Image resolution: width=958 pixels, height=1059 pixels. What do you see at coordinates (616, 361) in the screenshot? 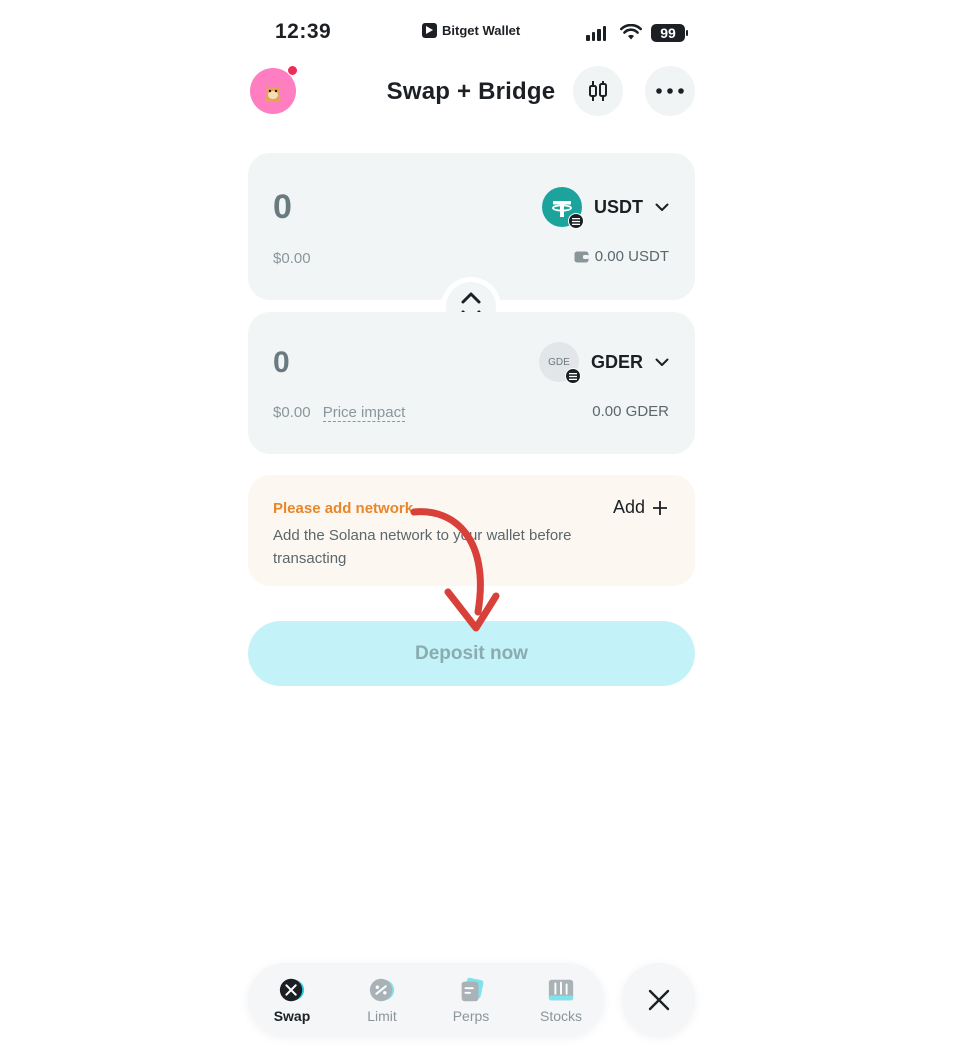
I see `to-token-name: GDER` at bounding box center [616, 361].